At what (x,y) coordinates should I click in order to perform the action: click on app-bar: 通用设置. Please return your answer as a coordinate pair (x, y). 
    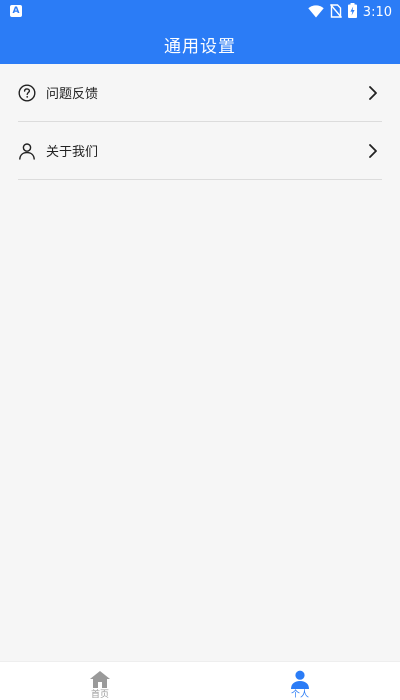
    Looking at the image, I should click on (200, 44).